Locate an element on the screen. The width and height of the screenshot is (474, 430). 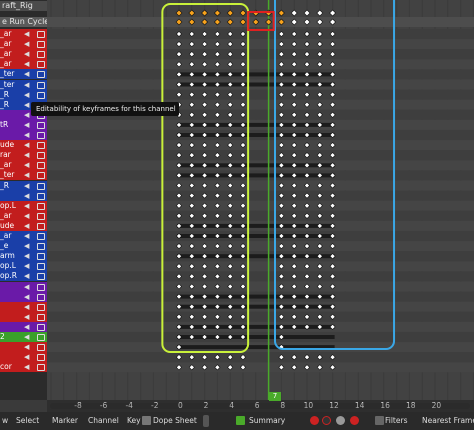
channel-row: rar ◀ is located at coordinates (23, 155).